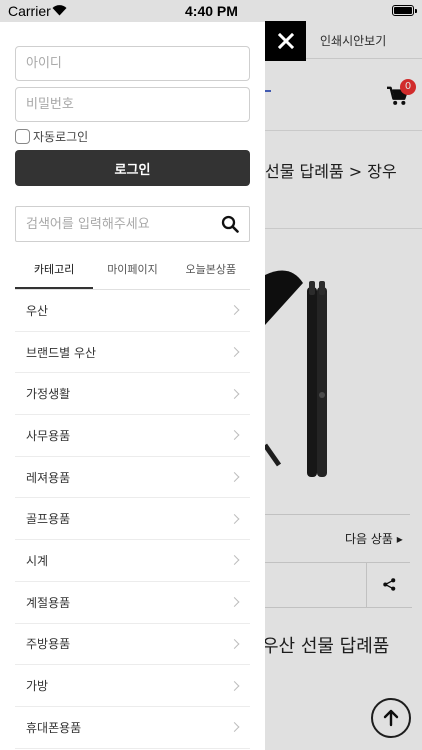 The width and height of the screenshot is (422, 750). Describe the element at coordinates (132, 394) in the screenshot. I see `category-item-household: 가정생활` at that location.